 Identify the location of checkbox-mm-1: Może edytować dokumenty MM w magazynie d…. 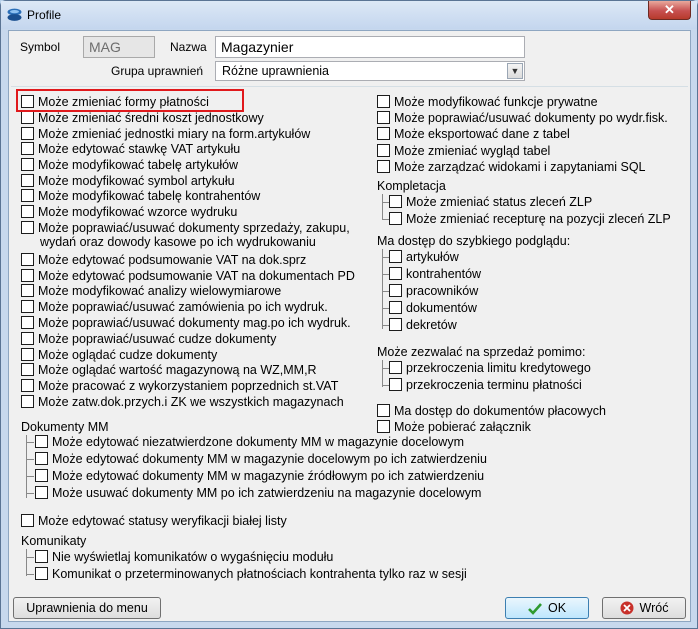
(261, 460).